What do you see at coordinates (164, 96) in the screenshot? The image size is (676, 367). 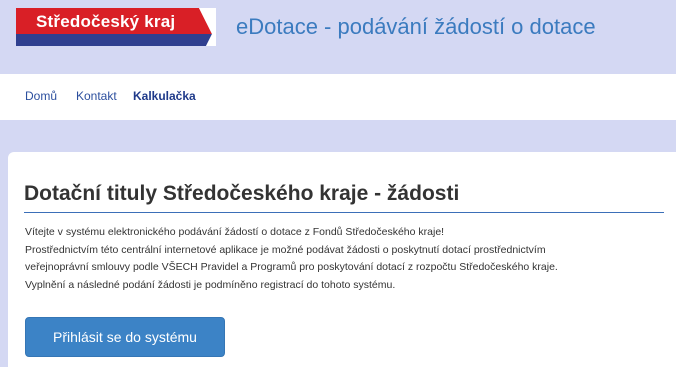 I see `nav-item-kalkulacka: Kalkulačka` at bounding box center [164, 96].